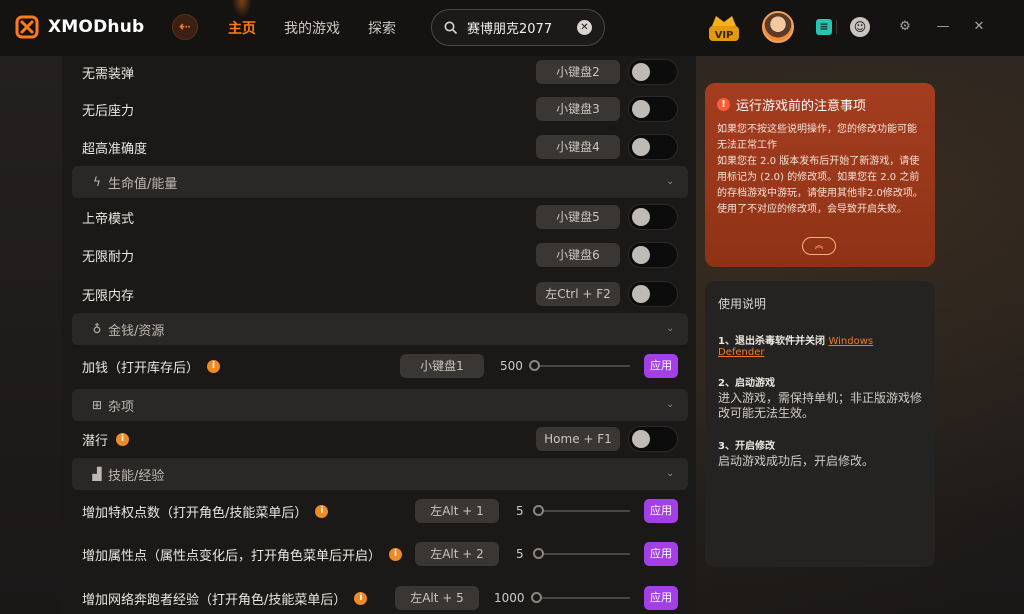  Describe the element at coordinates (379, 73) in the screenshot. I see `mod-row: 无需装弹 小键盘2` at that location.